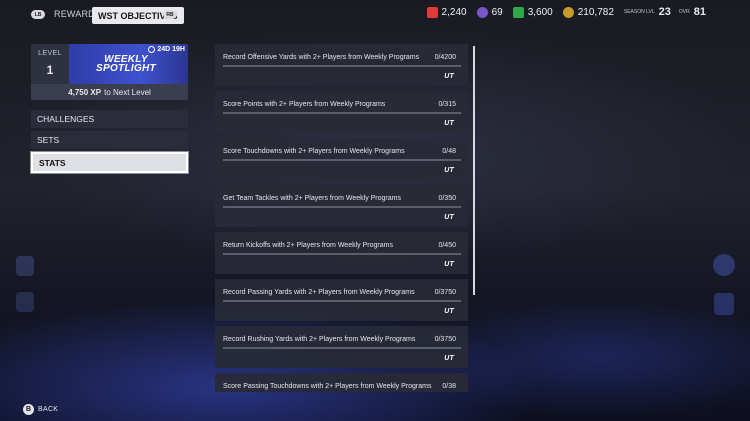 The width and height of the screenshot is (750, 421). What do you see at coordinates (109, 162) in the screenshot?
I see `menu-item-stats: STATS` at bounding box center [109, 162].